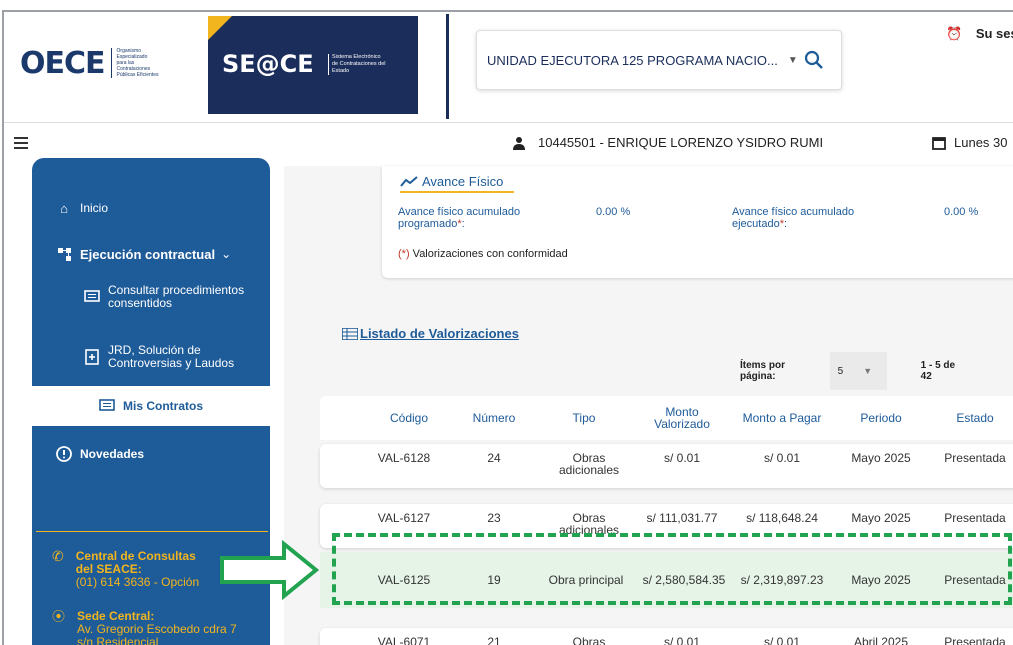 Image resolution: width=1013 pixels, height=645 pixels. Describe the element at coordinates (954, 33) in the screenshot. I see `alarm-clock-icon: ⏰` at that location.